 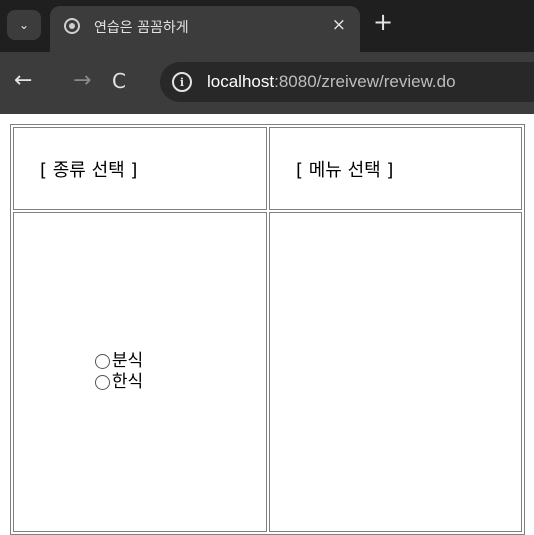 I want to click on category-header: [ 종류 선택 ], so click(x=140, y=168).